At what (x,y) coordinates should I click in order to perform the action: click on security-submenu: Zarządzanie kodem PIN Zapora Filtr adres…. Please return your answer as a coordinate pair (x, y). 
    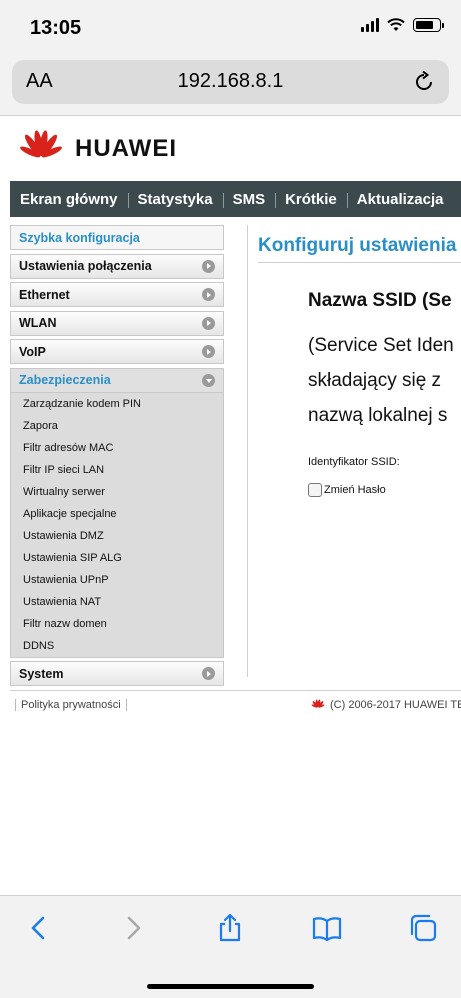
    Looking at the image, I should click on (117, 525).